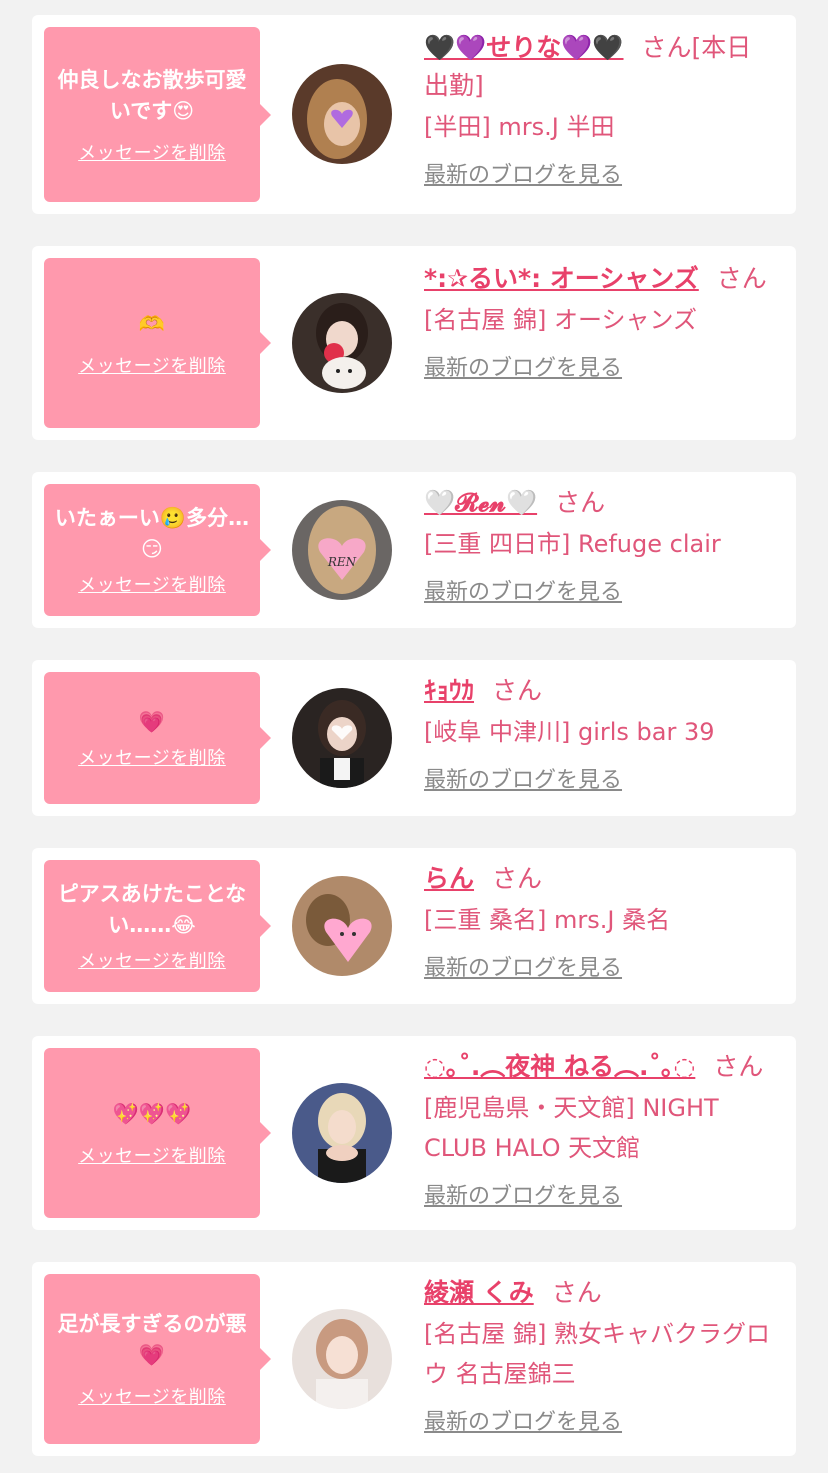 The width and height of the screenshot is (828, 1473). I want to click on message-text: 💗, so click(152, 721).